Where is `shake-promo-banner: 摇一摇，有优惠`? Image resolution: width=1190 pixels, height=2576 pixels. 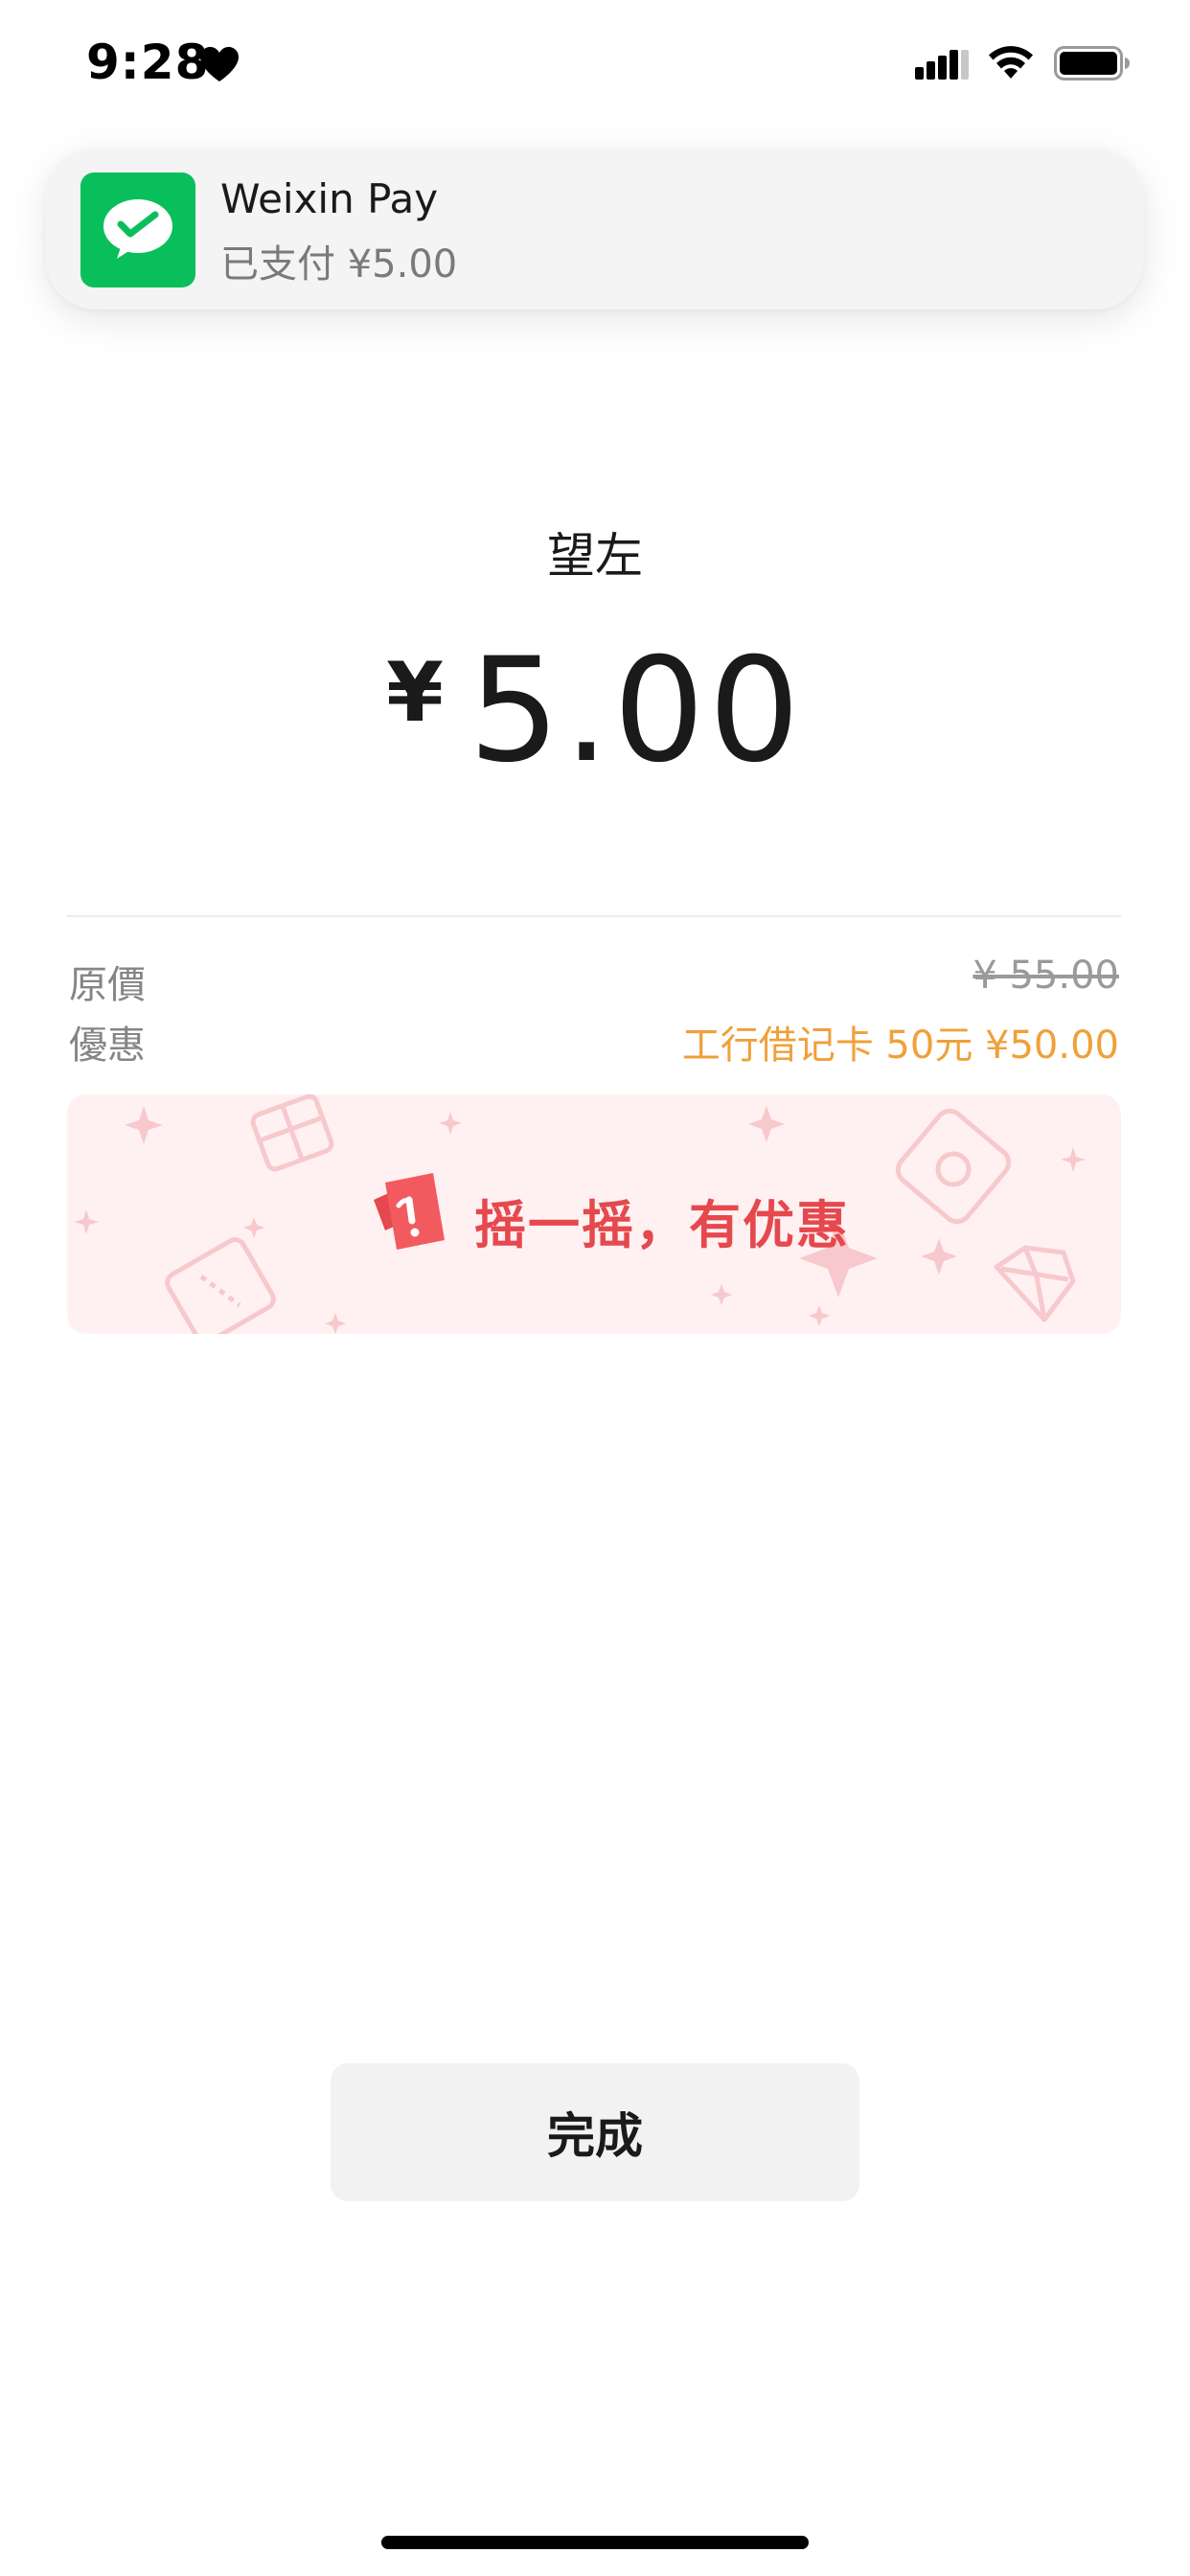
shake-promo-banner: 摇一摇，有优惠 is located at coordinates (594, 1214).